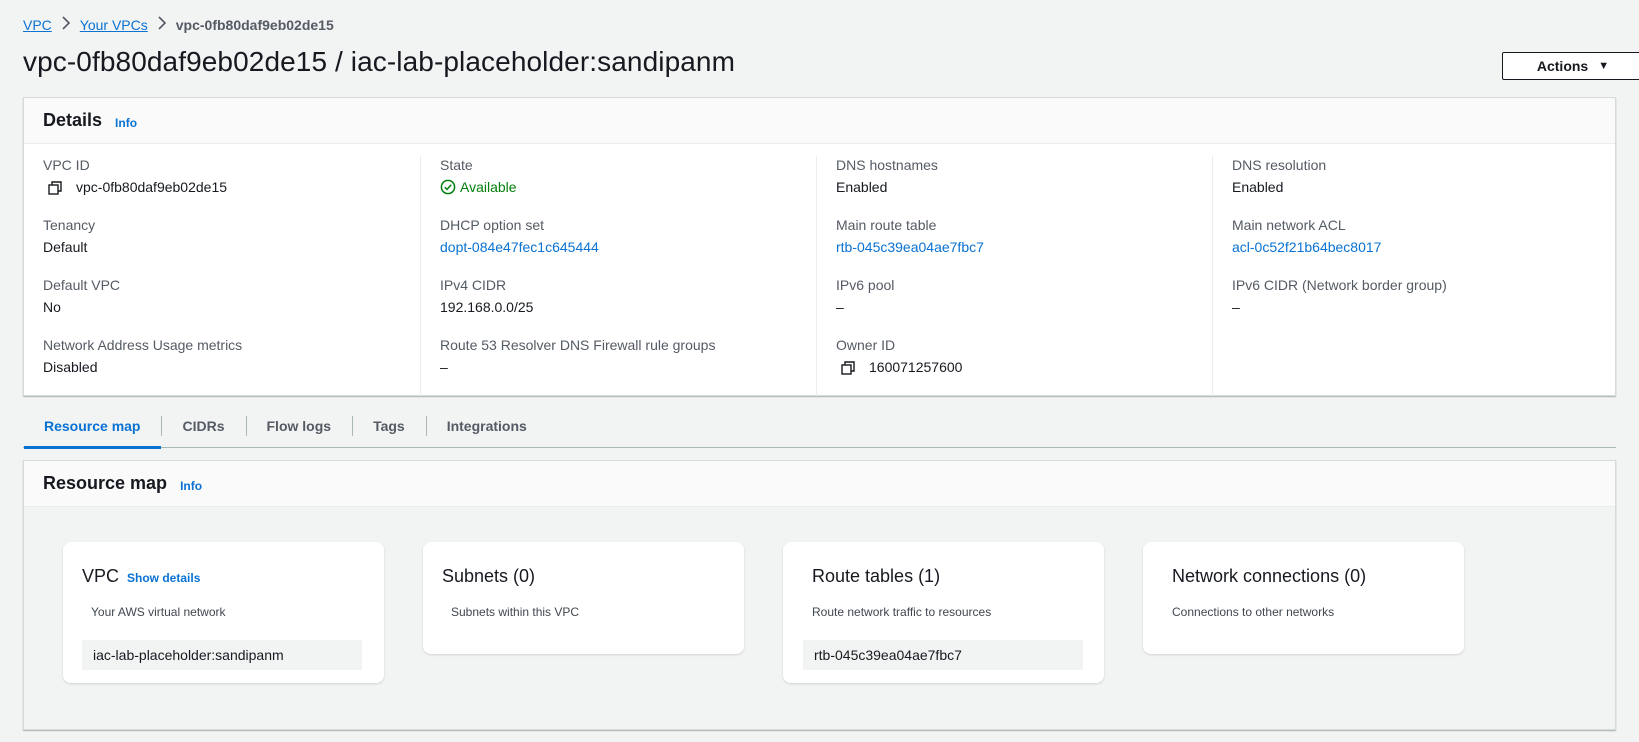  I want to click on field-main-route-table: Main route table rtb-045c39ea04ae7fbc7, so click(1024, 246).